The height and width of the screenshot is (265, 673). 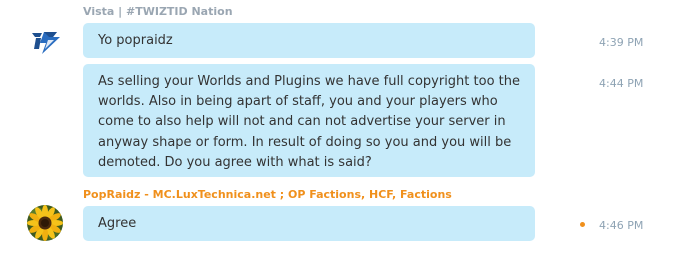 I want to click on message-timestamp: 4:46 PM, so click(x=621, y=225).